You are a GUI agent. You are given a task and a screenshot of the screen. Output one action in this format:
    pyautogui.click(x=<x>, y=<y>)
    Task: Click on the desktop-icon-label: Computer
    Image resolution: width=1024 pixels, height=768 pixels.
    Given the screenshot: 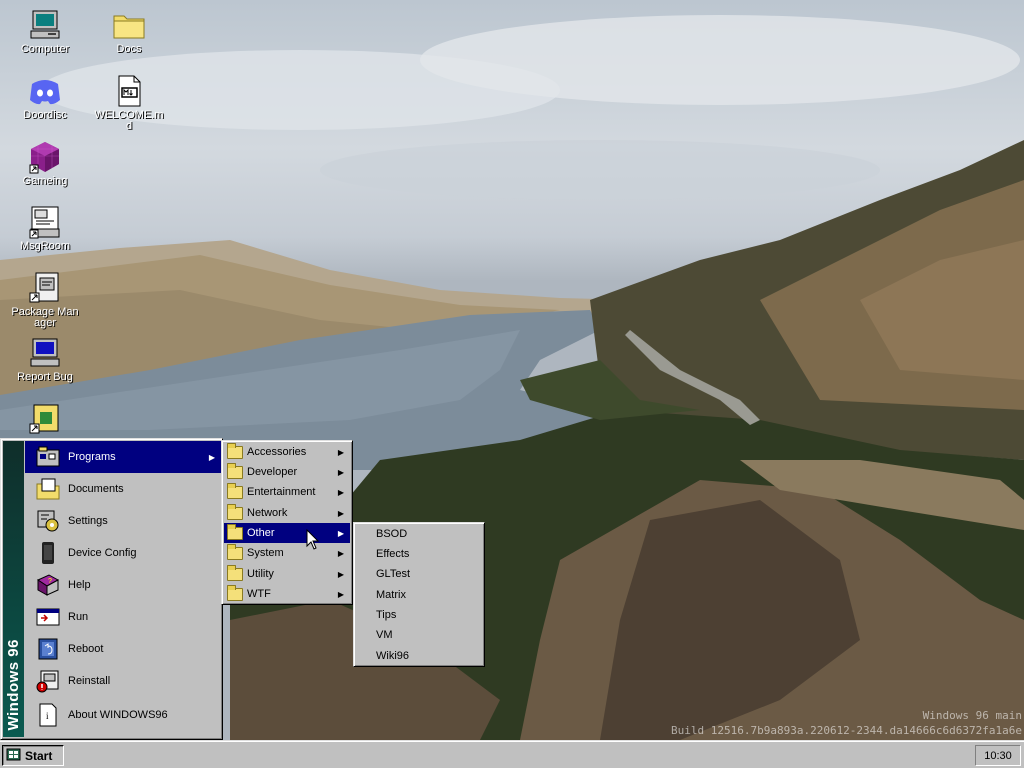 What is the action you would take?
    pyautogui.click(x=45, y=49)
    